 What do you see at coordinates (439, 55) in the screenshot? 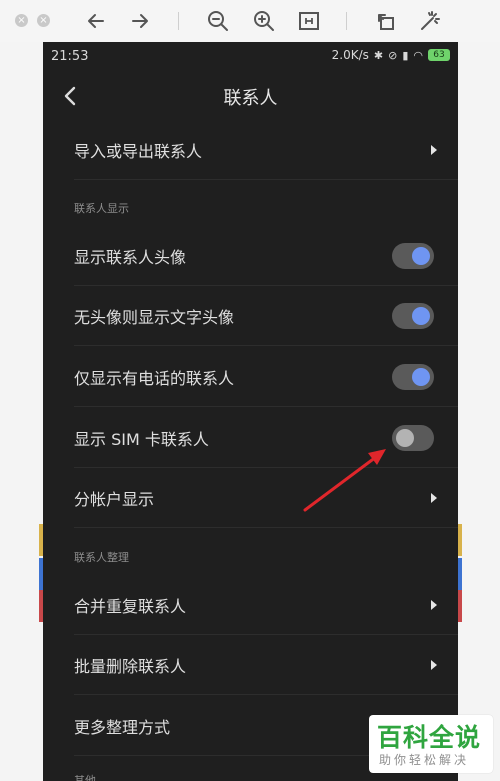
I see `battery-icon: 63` at bounding box center [439, 55].